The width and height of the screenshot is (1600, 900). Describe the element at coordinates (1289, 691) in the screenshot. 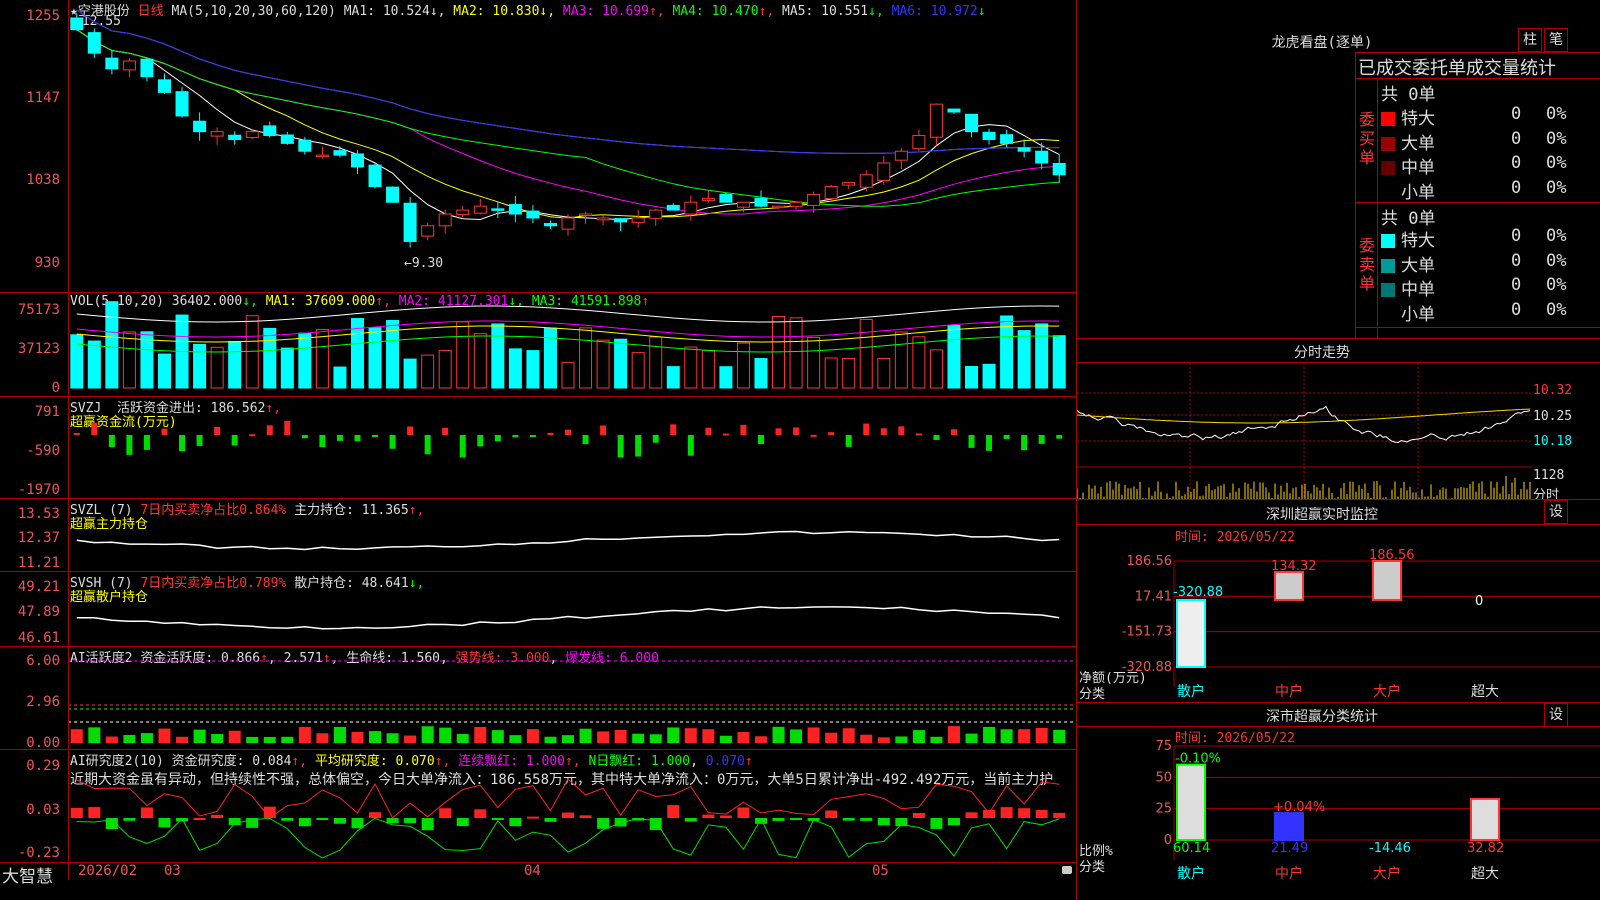

I see `category-label: 中户` at that location.